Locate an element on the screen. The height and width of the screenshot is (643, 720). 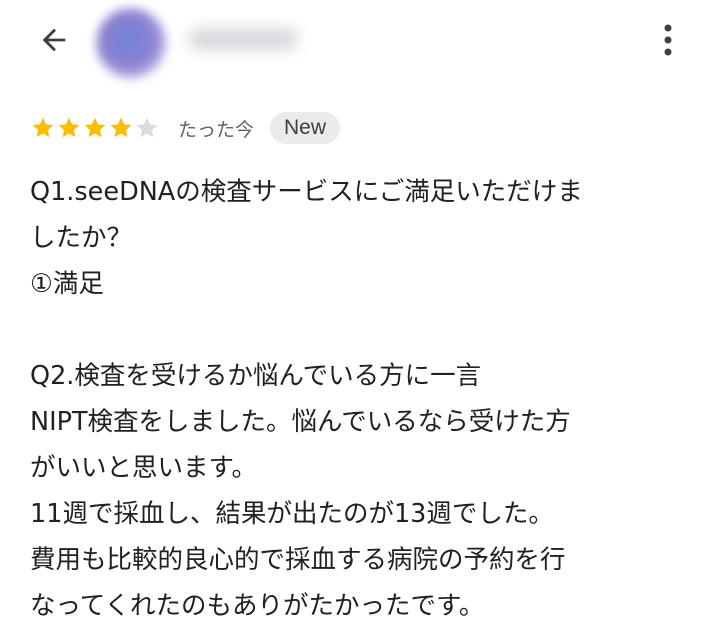
review-meta: たった今 New is located at coordinates (185, 128).